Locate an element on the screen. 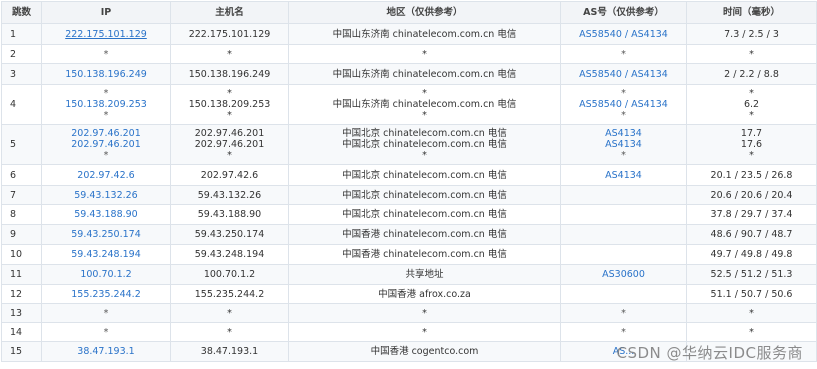  time-text: 48.6 / 90.7 / 48.7 is located at coordinates (751, 234).